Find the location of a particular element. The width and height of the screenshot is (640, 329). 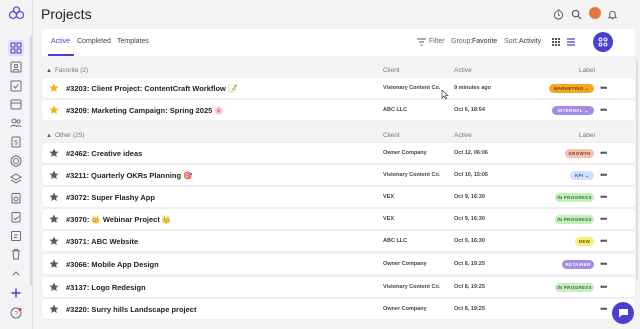

grid-view-icon is located at coordinates (556, 42).